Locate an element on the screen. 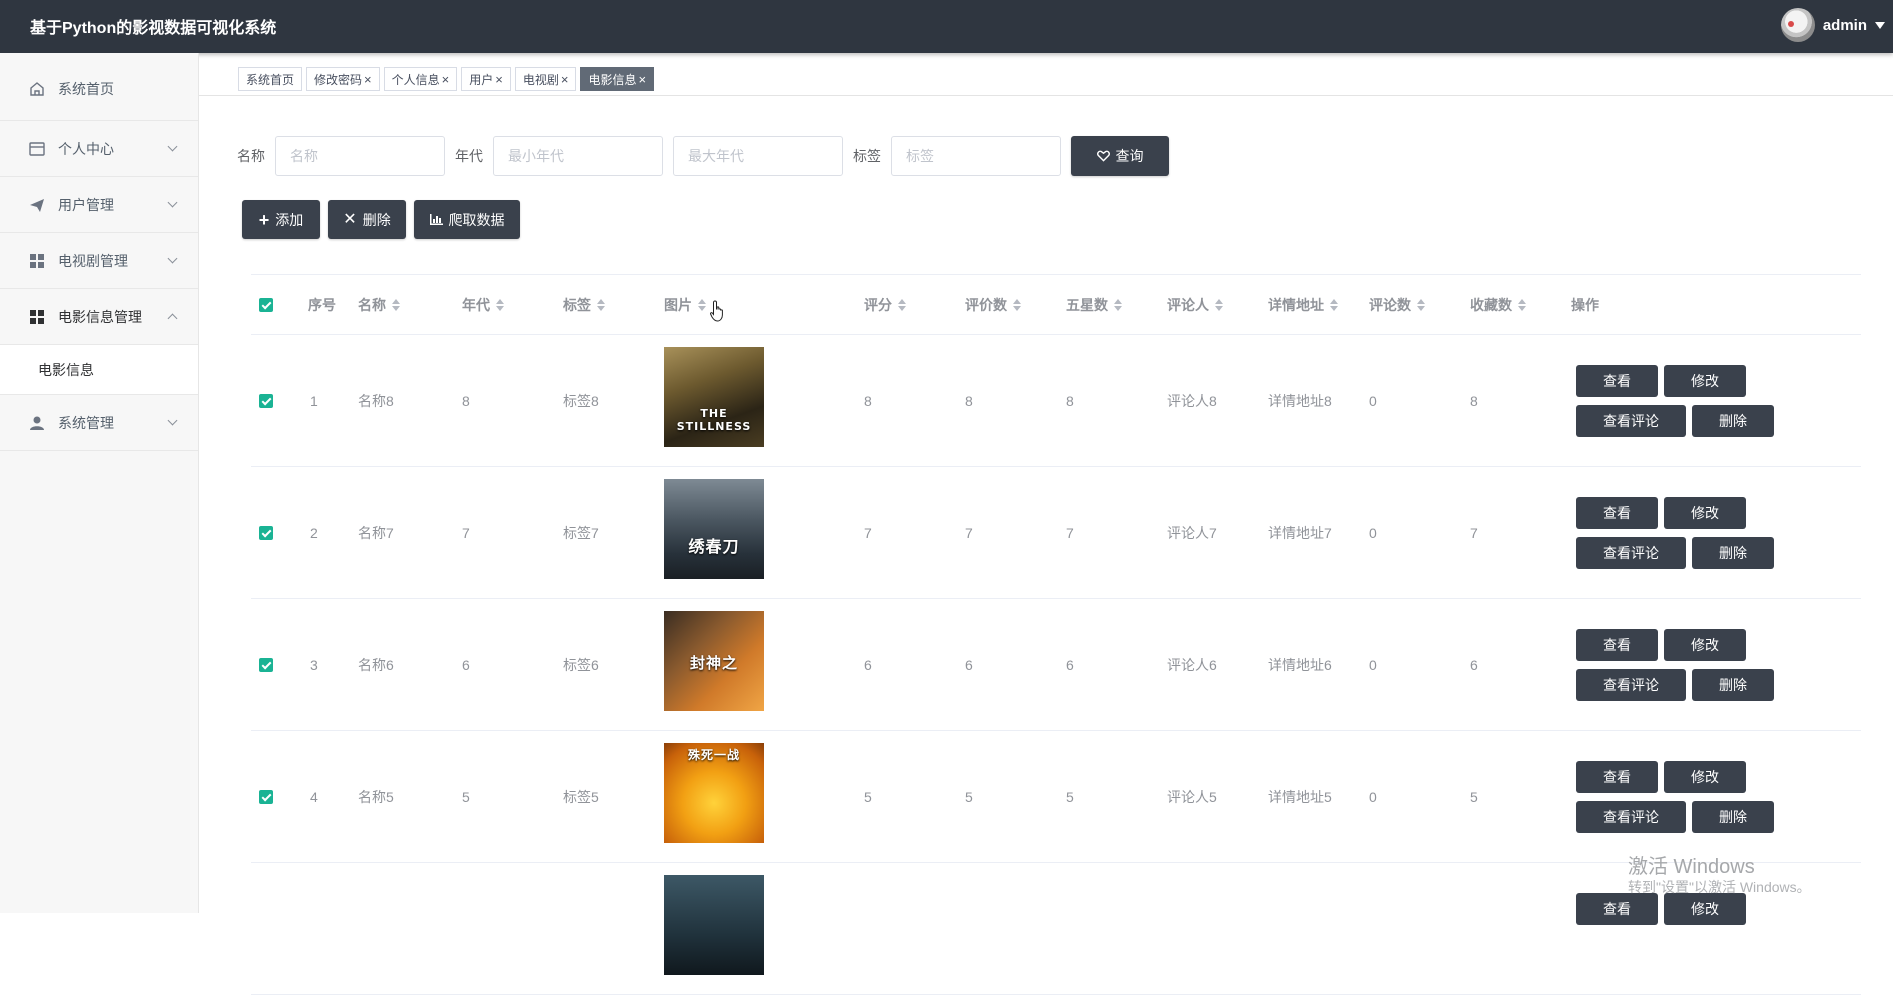 The height and width of the screenshot is (995, 1893). tab-change-password: 修改密码 × is located at coordinates (343, 79).